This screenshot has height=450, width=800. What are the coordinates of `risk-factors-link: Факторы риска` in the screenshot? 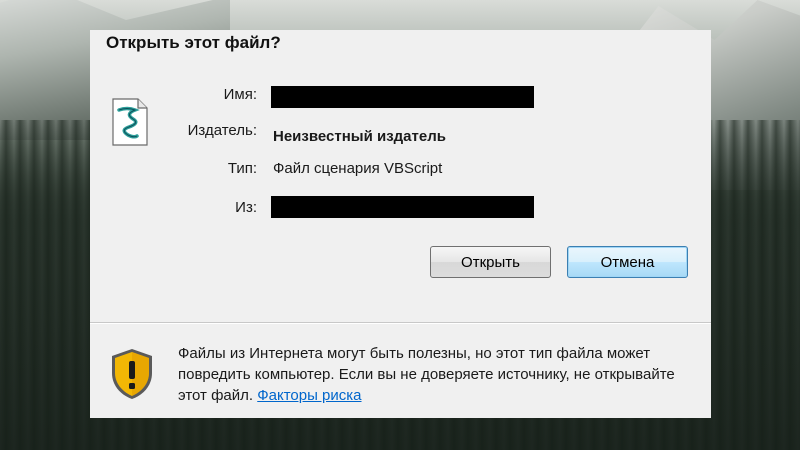 It's located at (309, 395).